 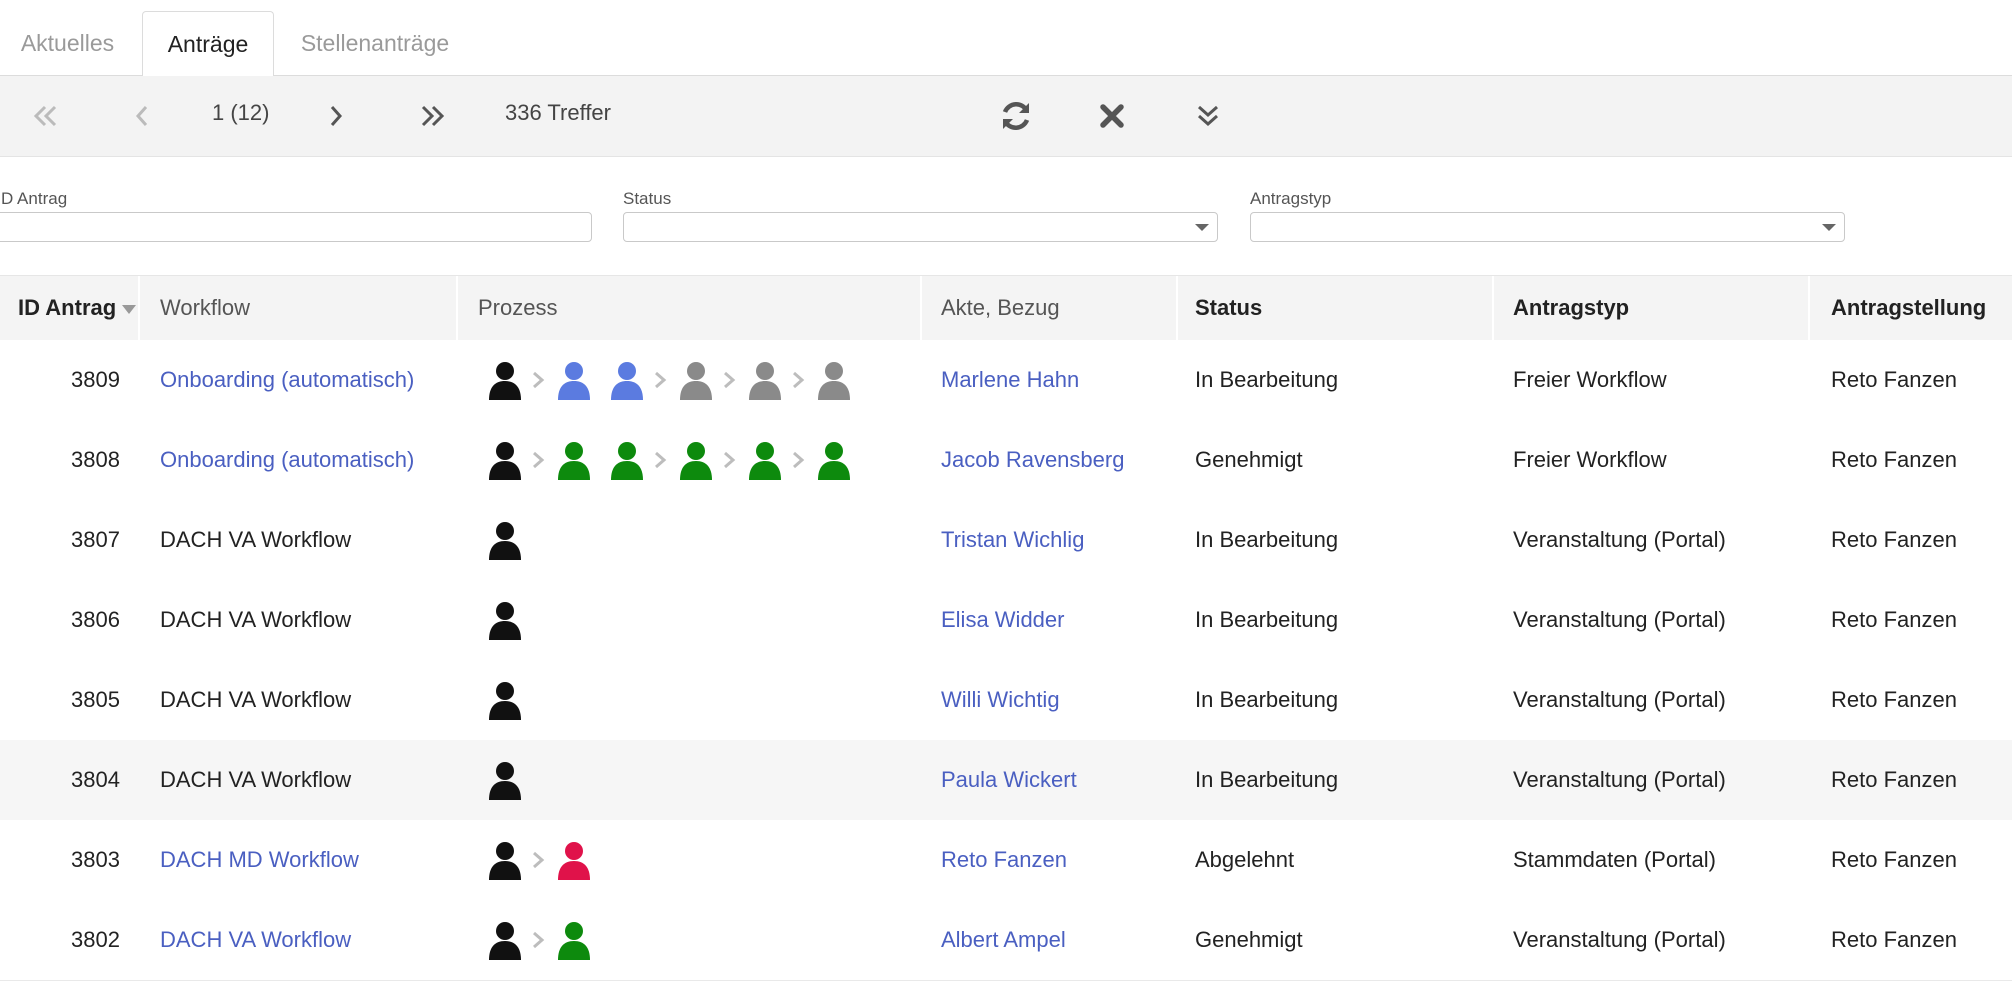 What do you see at coordinates (205, 308) in the screenshot?
I see `col-workflow-header: Workflow` at bounding box center [205, 308].